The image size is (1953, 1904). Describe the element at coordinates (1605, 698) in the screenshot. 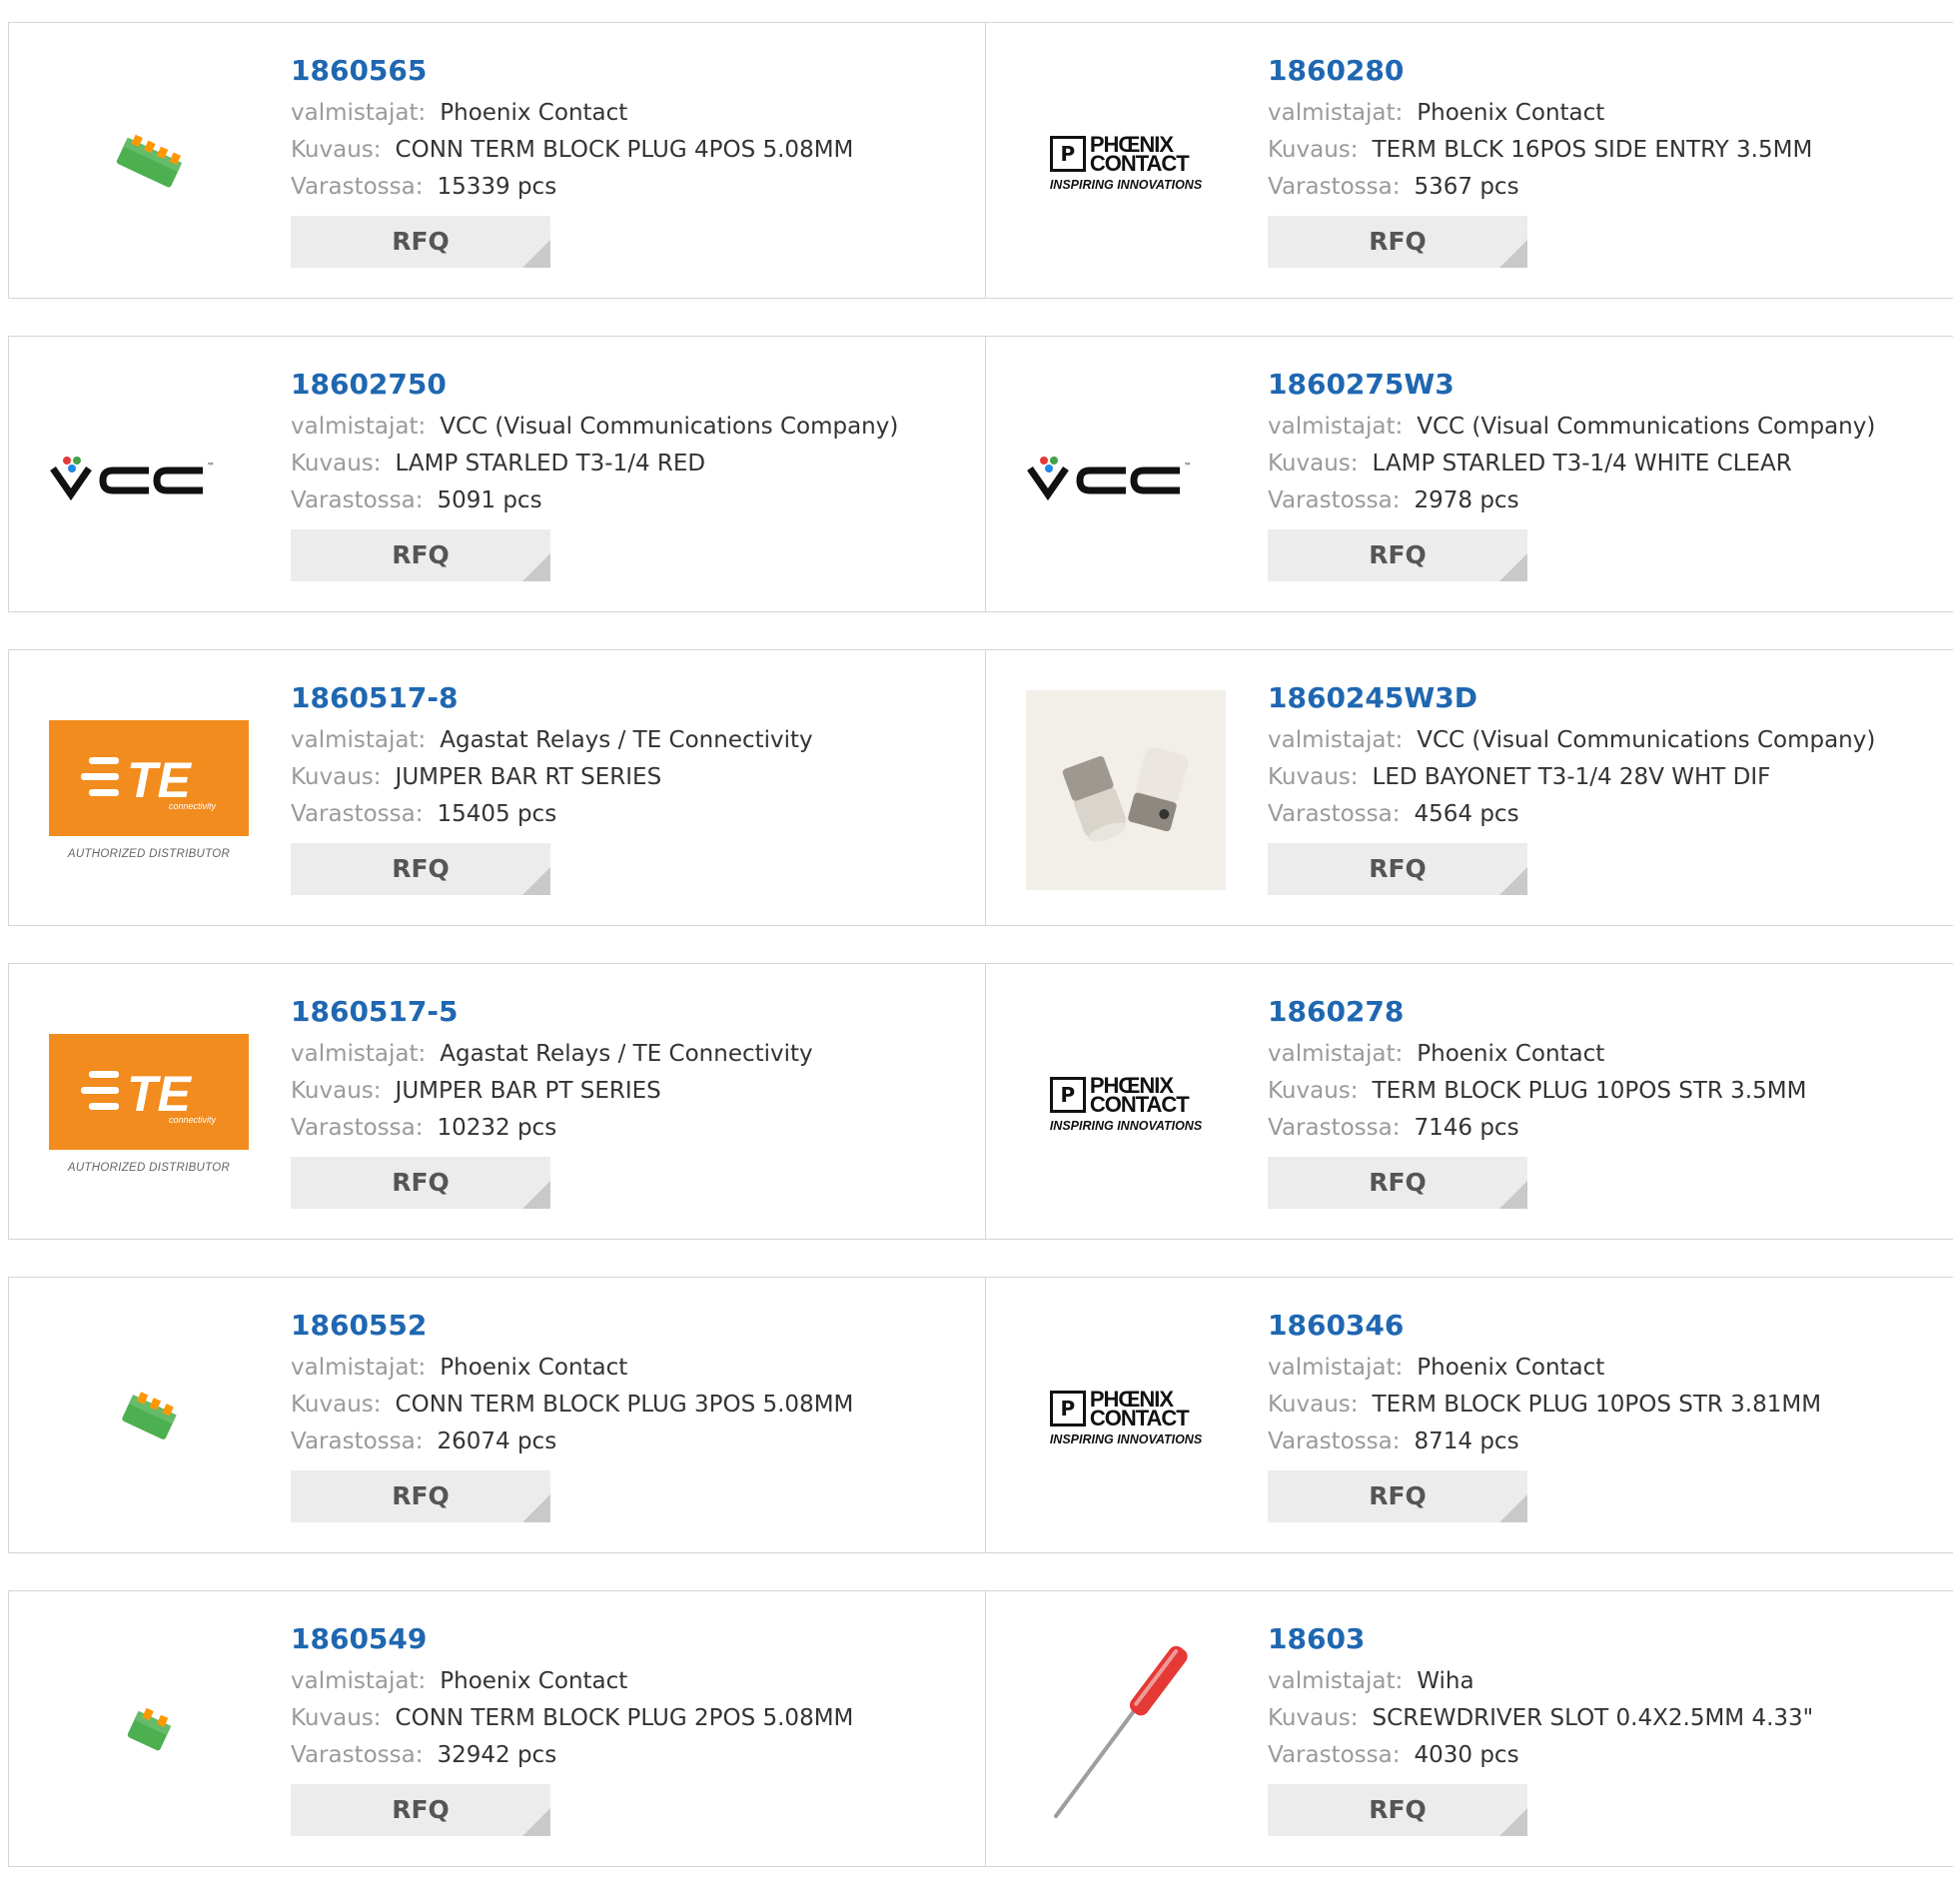

I see `part-number-link: 1860245W3D` at that location.